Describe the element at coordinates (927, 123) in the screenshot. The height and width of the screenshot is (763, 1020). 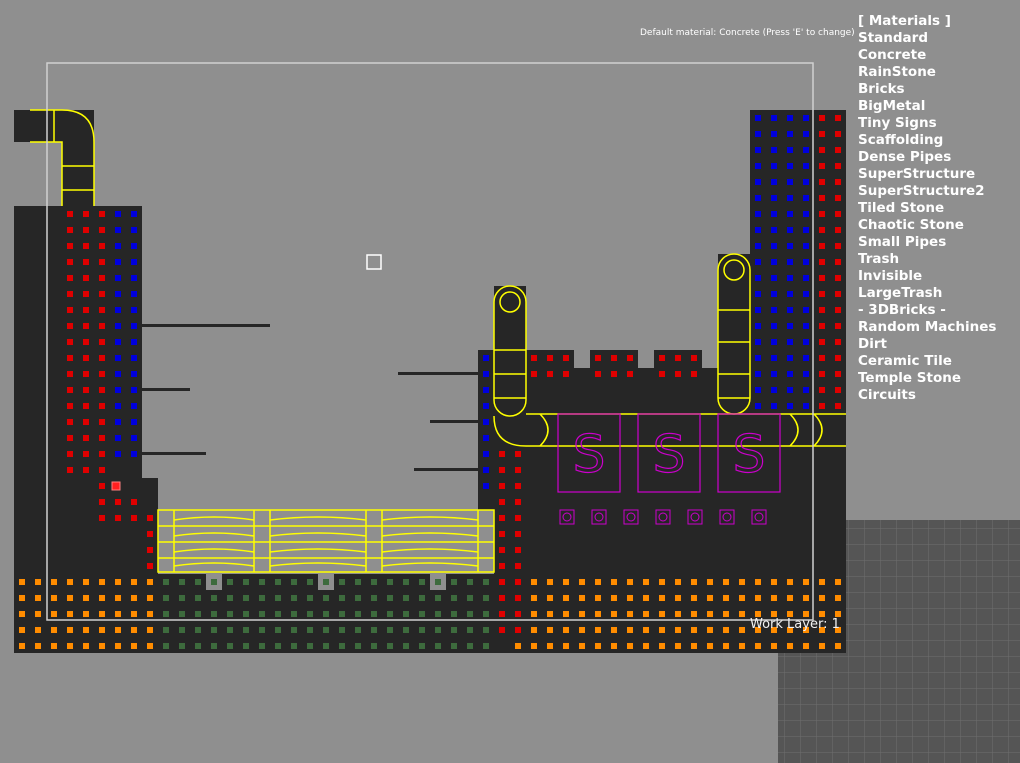
I see `material-item-tiny-signs: Tiny Signs` at that location.